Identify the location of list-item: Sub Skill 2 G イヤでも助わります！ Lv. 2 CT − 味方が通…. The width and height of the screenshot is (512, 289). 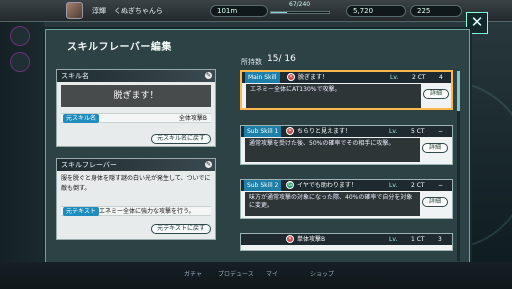
(346, 199).